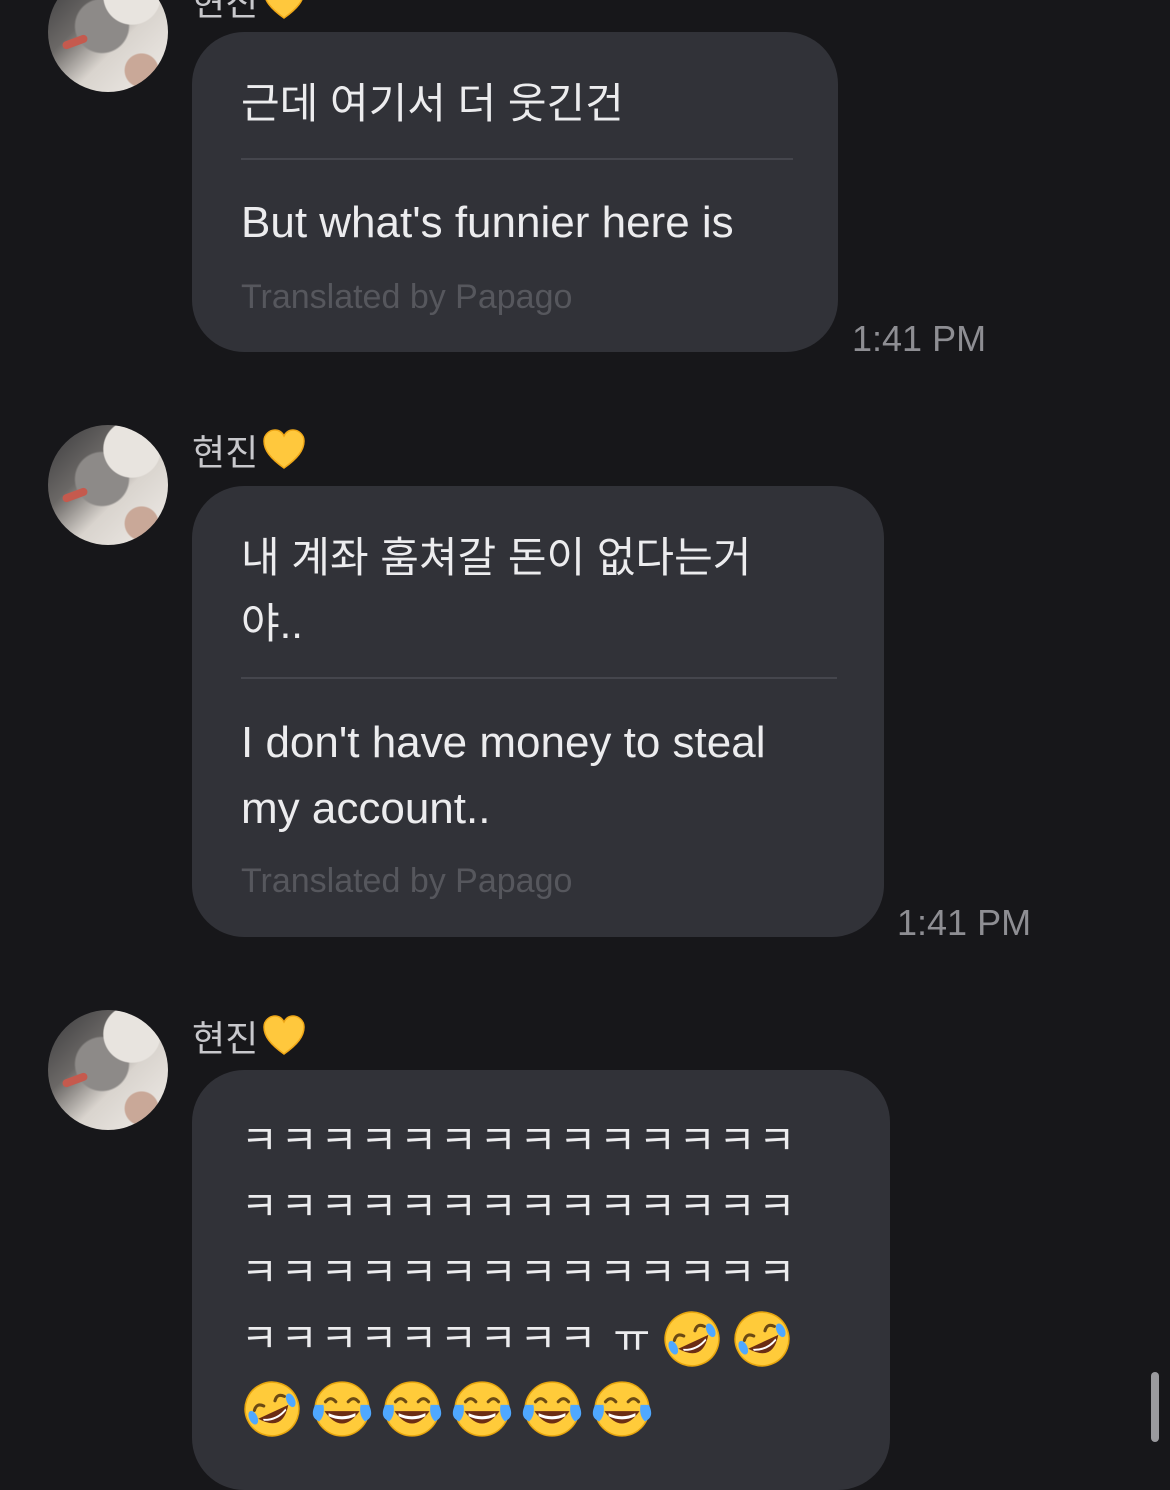 This screenshot has height=1490, width=1170. Describe the element at coordinates (487, 222) in the screenshot. I see `translated-text: But what's funnier here is` at that location.